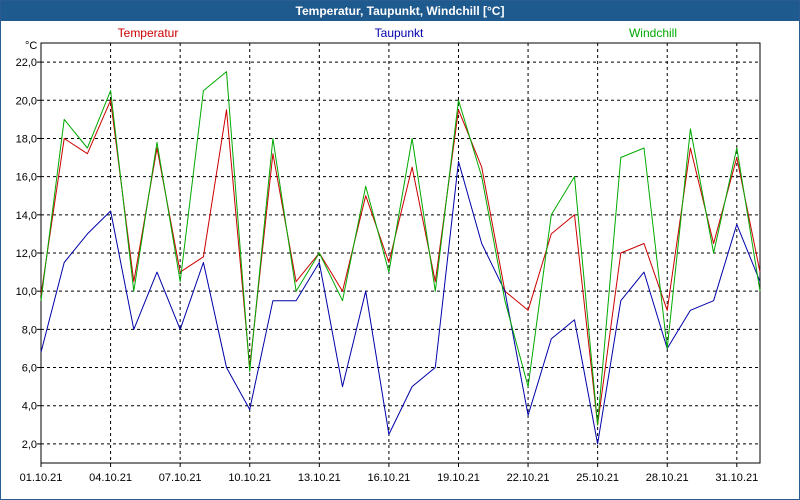 This screenshot has width=800, height=500. I want to click on y-axis-unit-label: °C, so click(31, 46).